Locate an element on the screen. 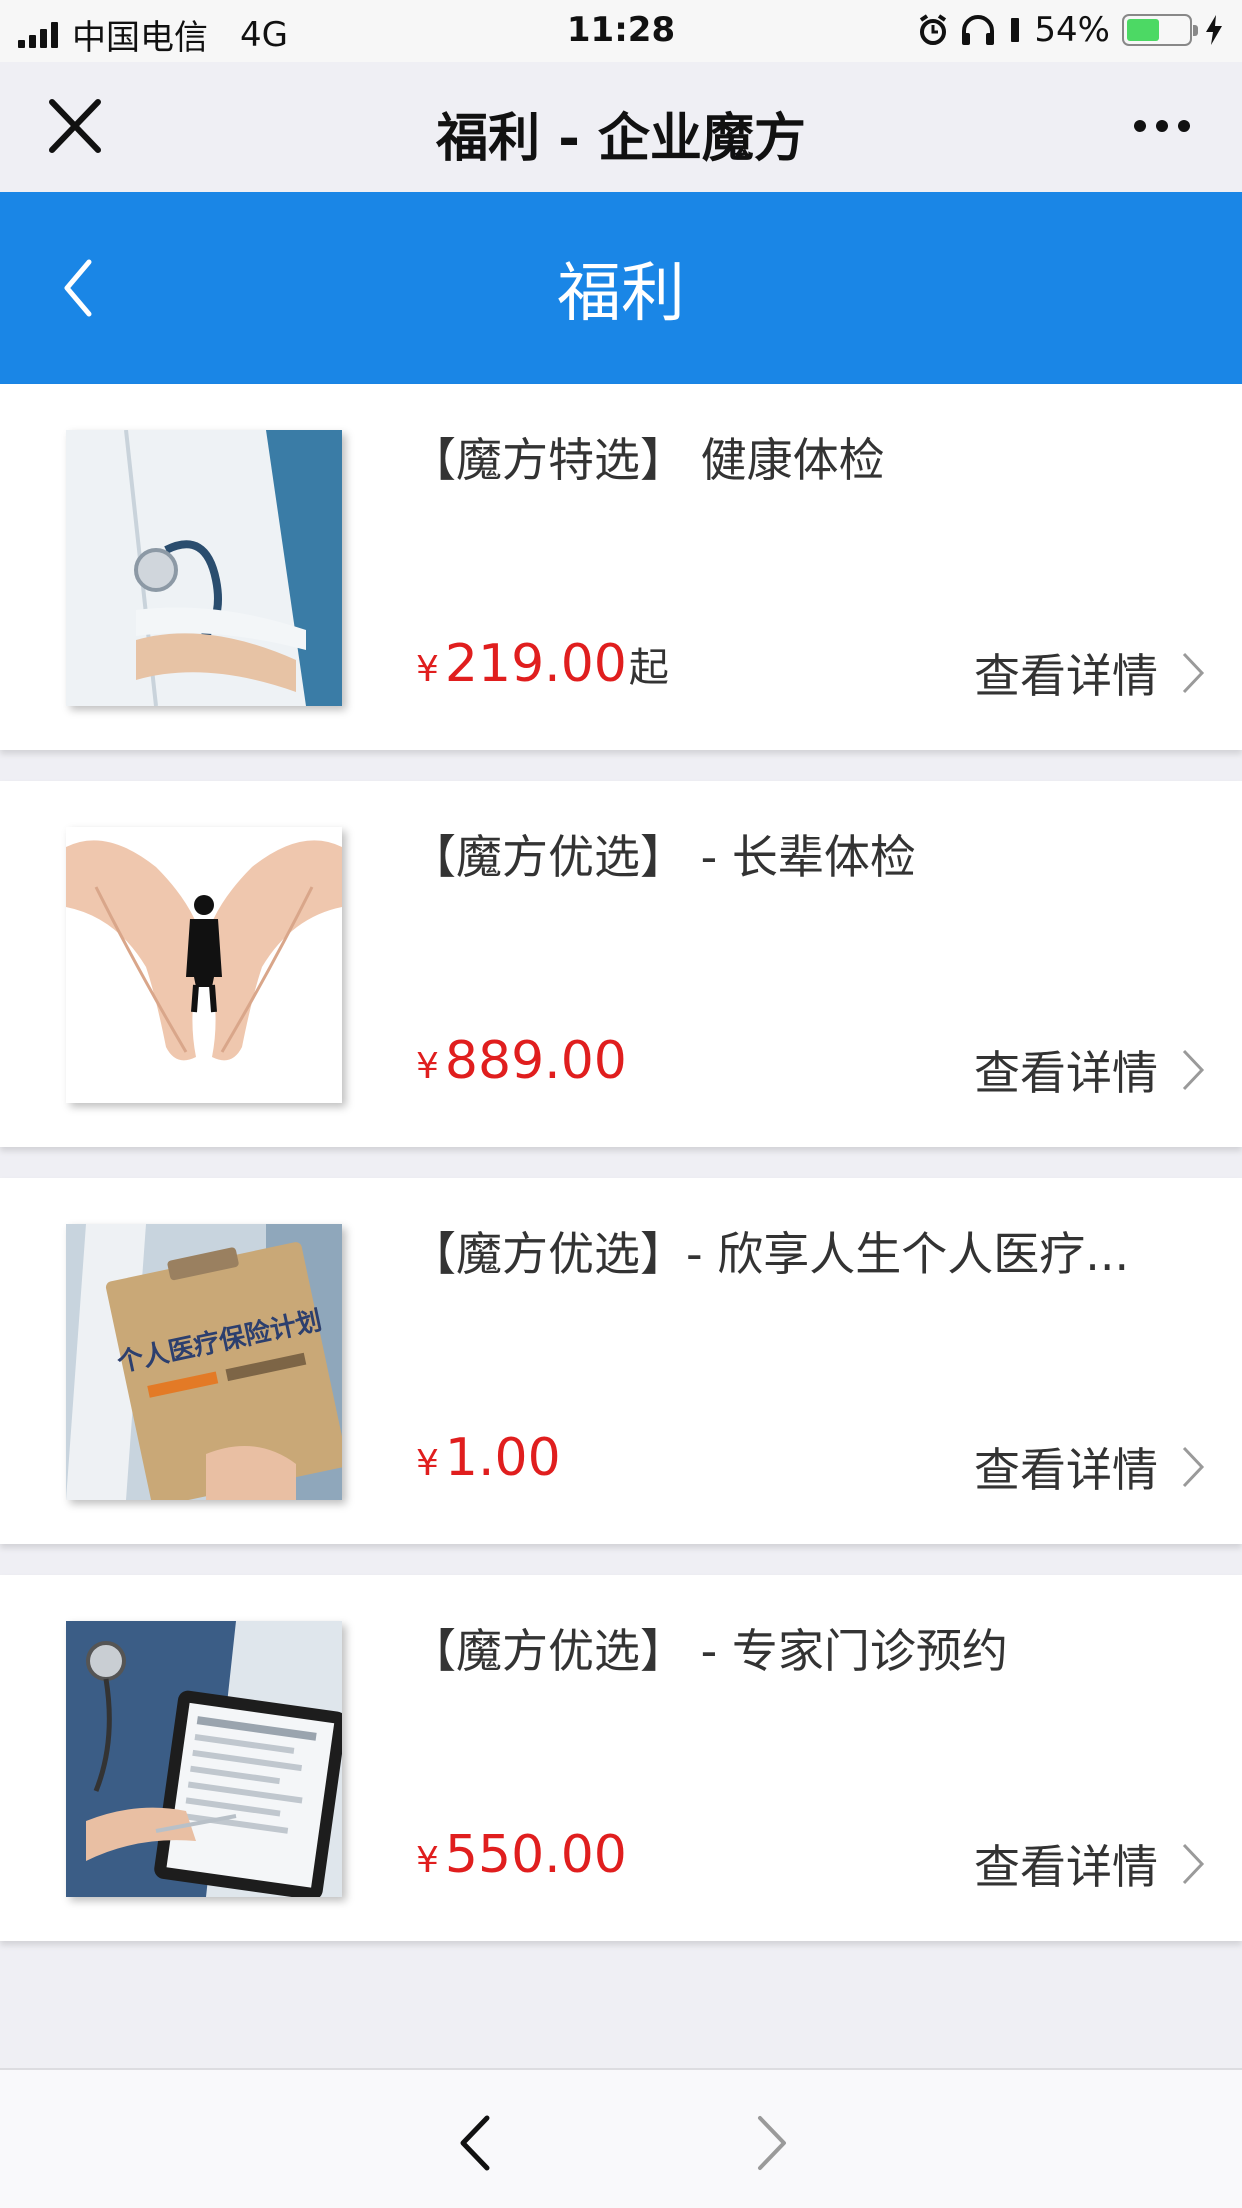 This screenshot has height=2208, width=1242. bluetooth-icon is located at coordinates (1015, 30).